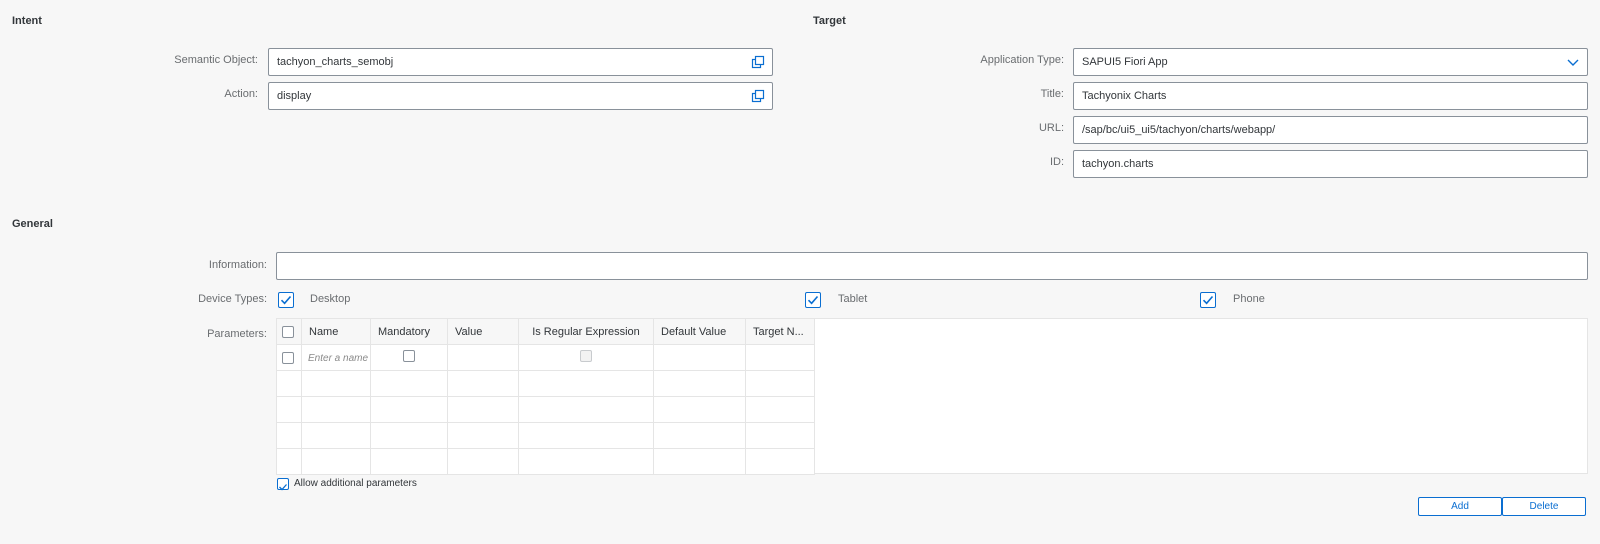 This screenshot has height=544, width=1600. What do you see at coordinates (336, 331) in the screenshot?
I see `column-header-name: Name` at bounding box center [336, 331].